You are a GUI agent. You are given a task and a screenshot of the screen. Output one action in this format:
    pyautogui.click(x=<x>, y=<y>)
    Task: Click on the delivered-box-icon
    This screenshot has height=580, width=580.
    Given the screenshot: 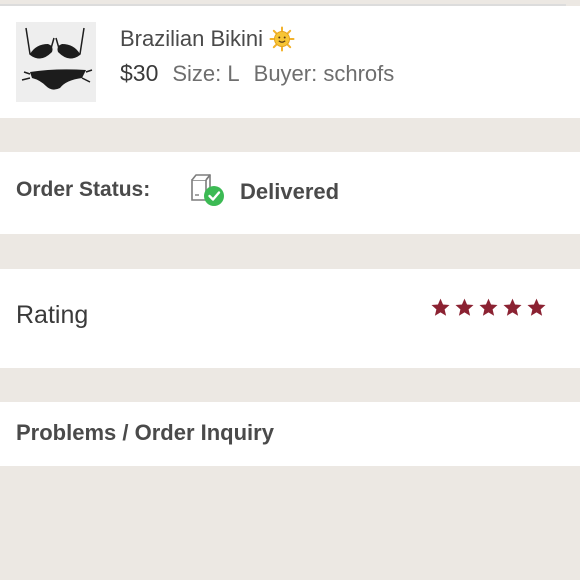 What is the action you would take?
    pyautogui.click(x=208, y=191)
    